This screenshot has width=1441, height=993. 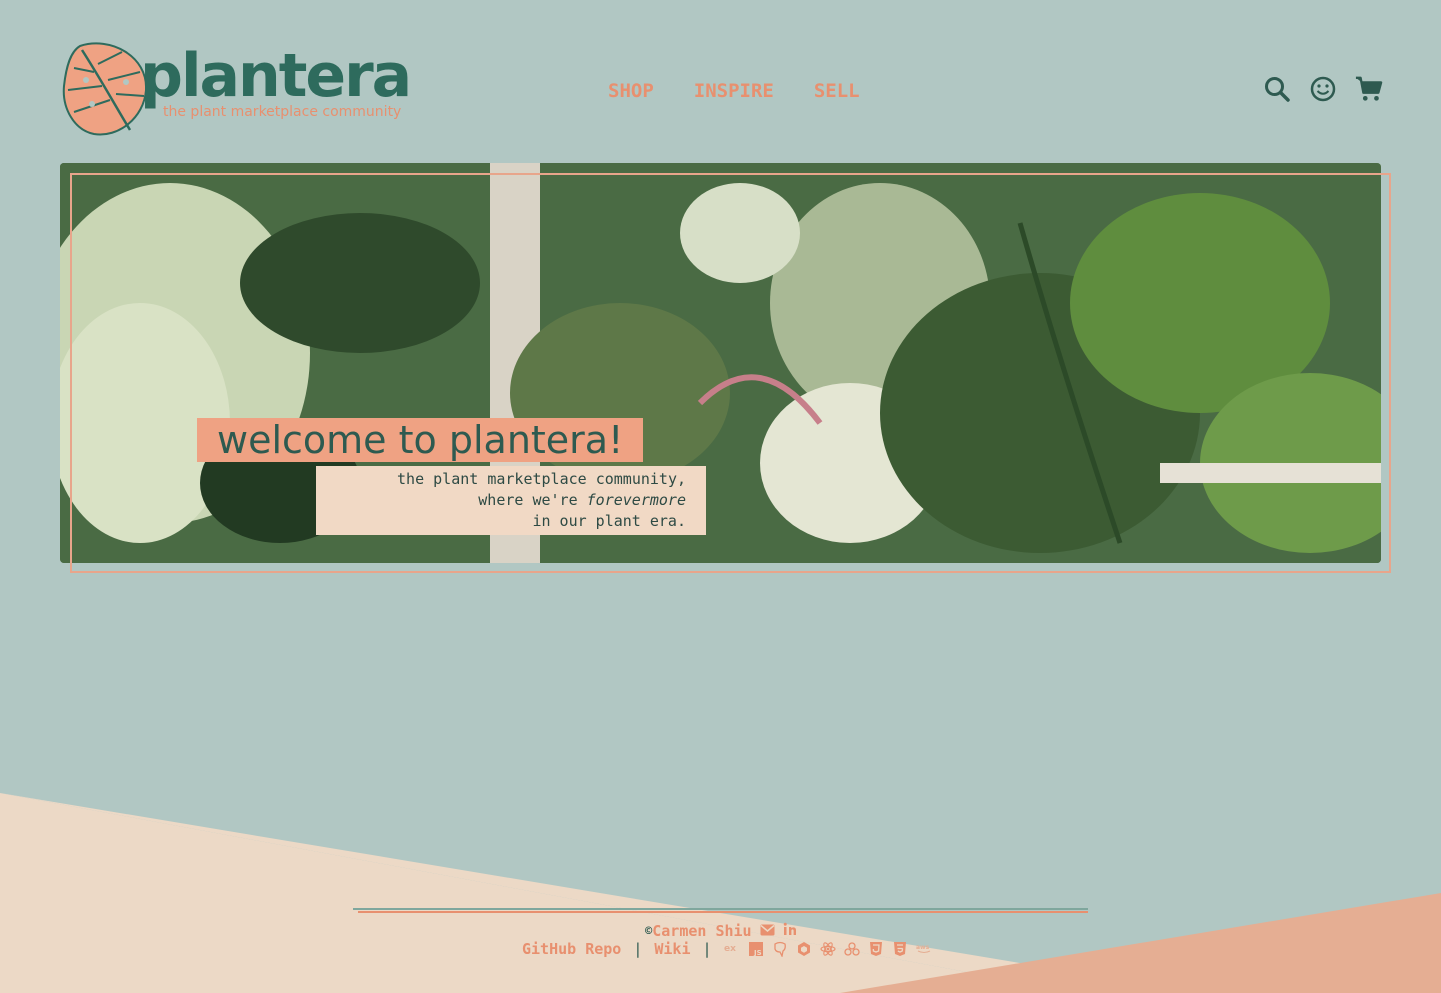 What do you see at coordinates (571, 949) in the screenshot?
I see `github-repo-link: GitHub Repo` at bounding box center [571, 949].